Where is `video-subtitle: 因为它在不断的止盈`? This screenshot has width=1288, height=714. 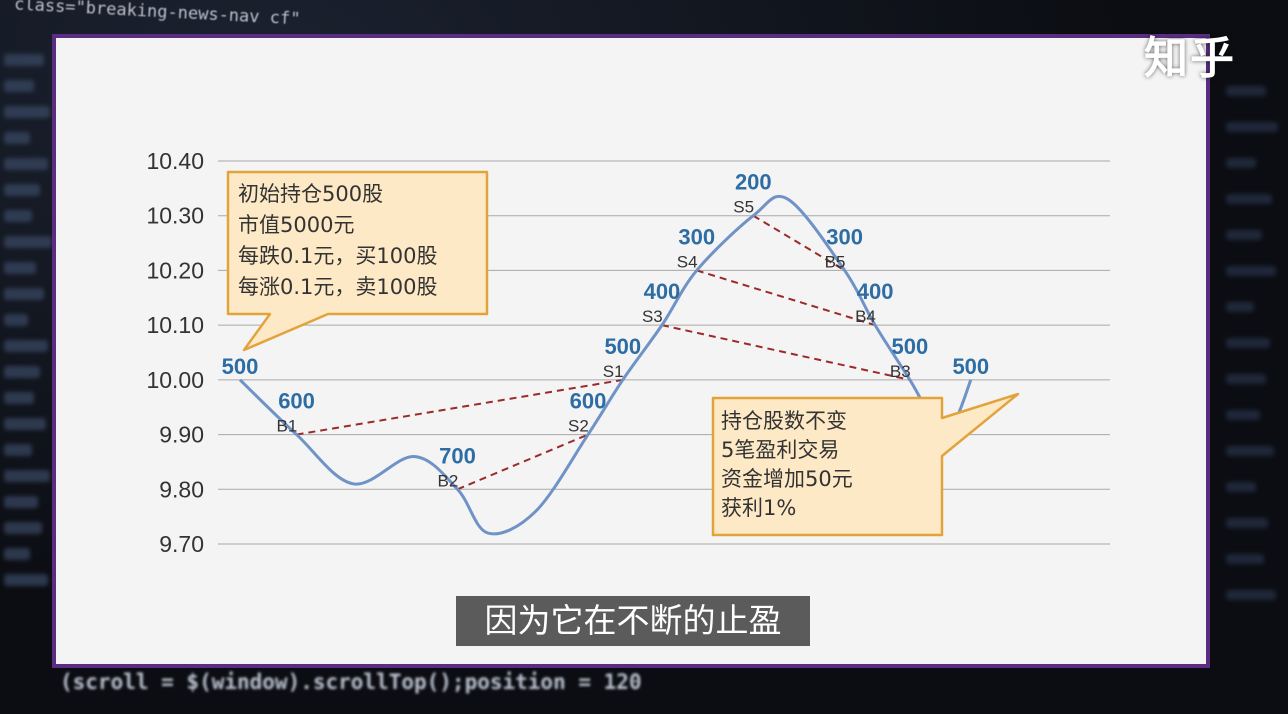
video-subtitle: 因为它在不断的止盈 is located at coordinates (633, 621).